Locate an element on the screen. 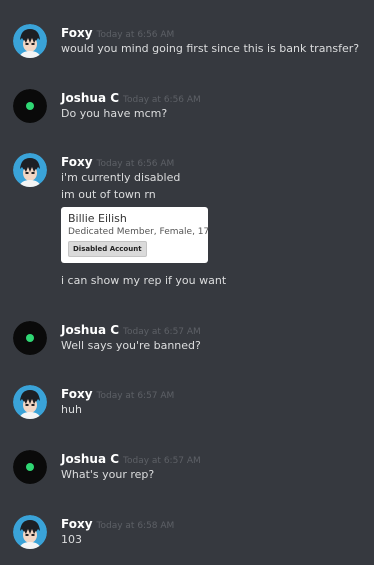 The height and width of the screenshot is (565, 374). card-profile-subtitle: Dedicated Member, Female, 17 is located at coordinates (139, 232).